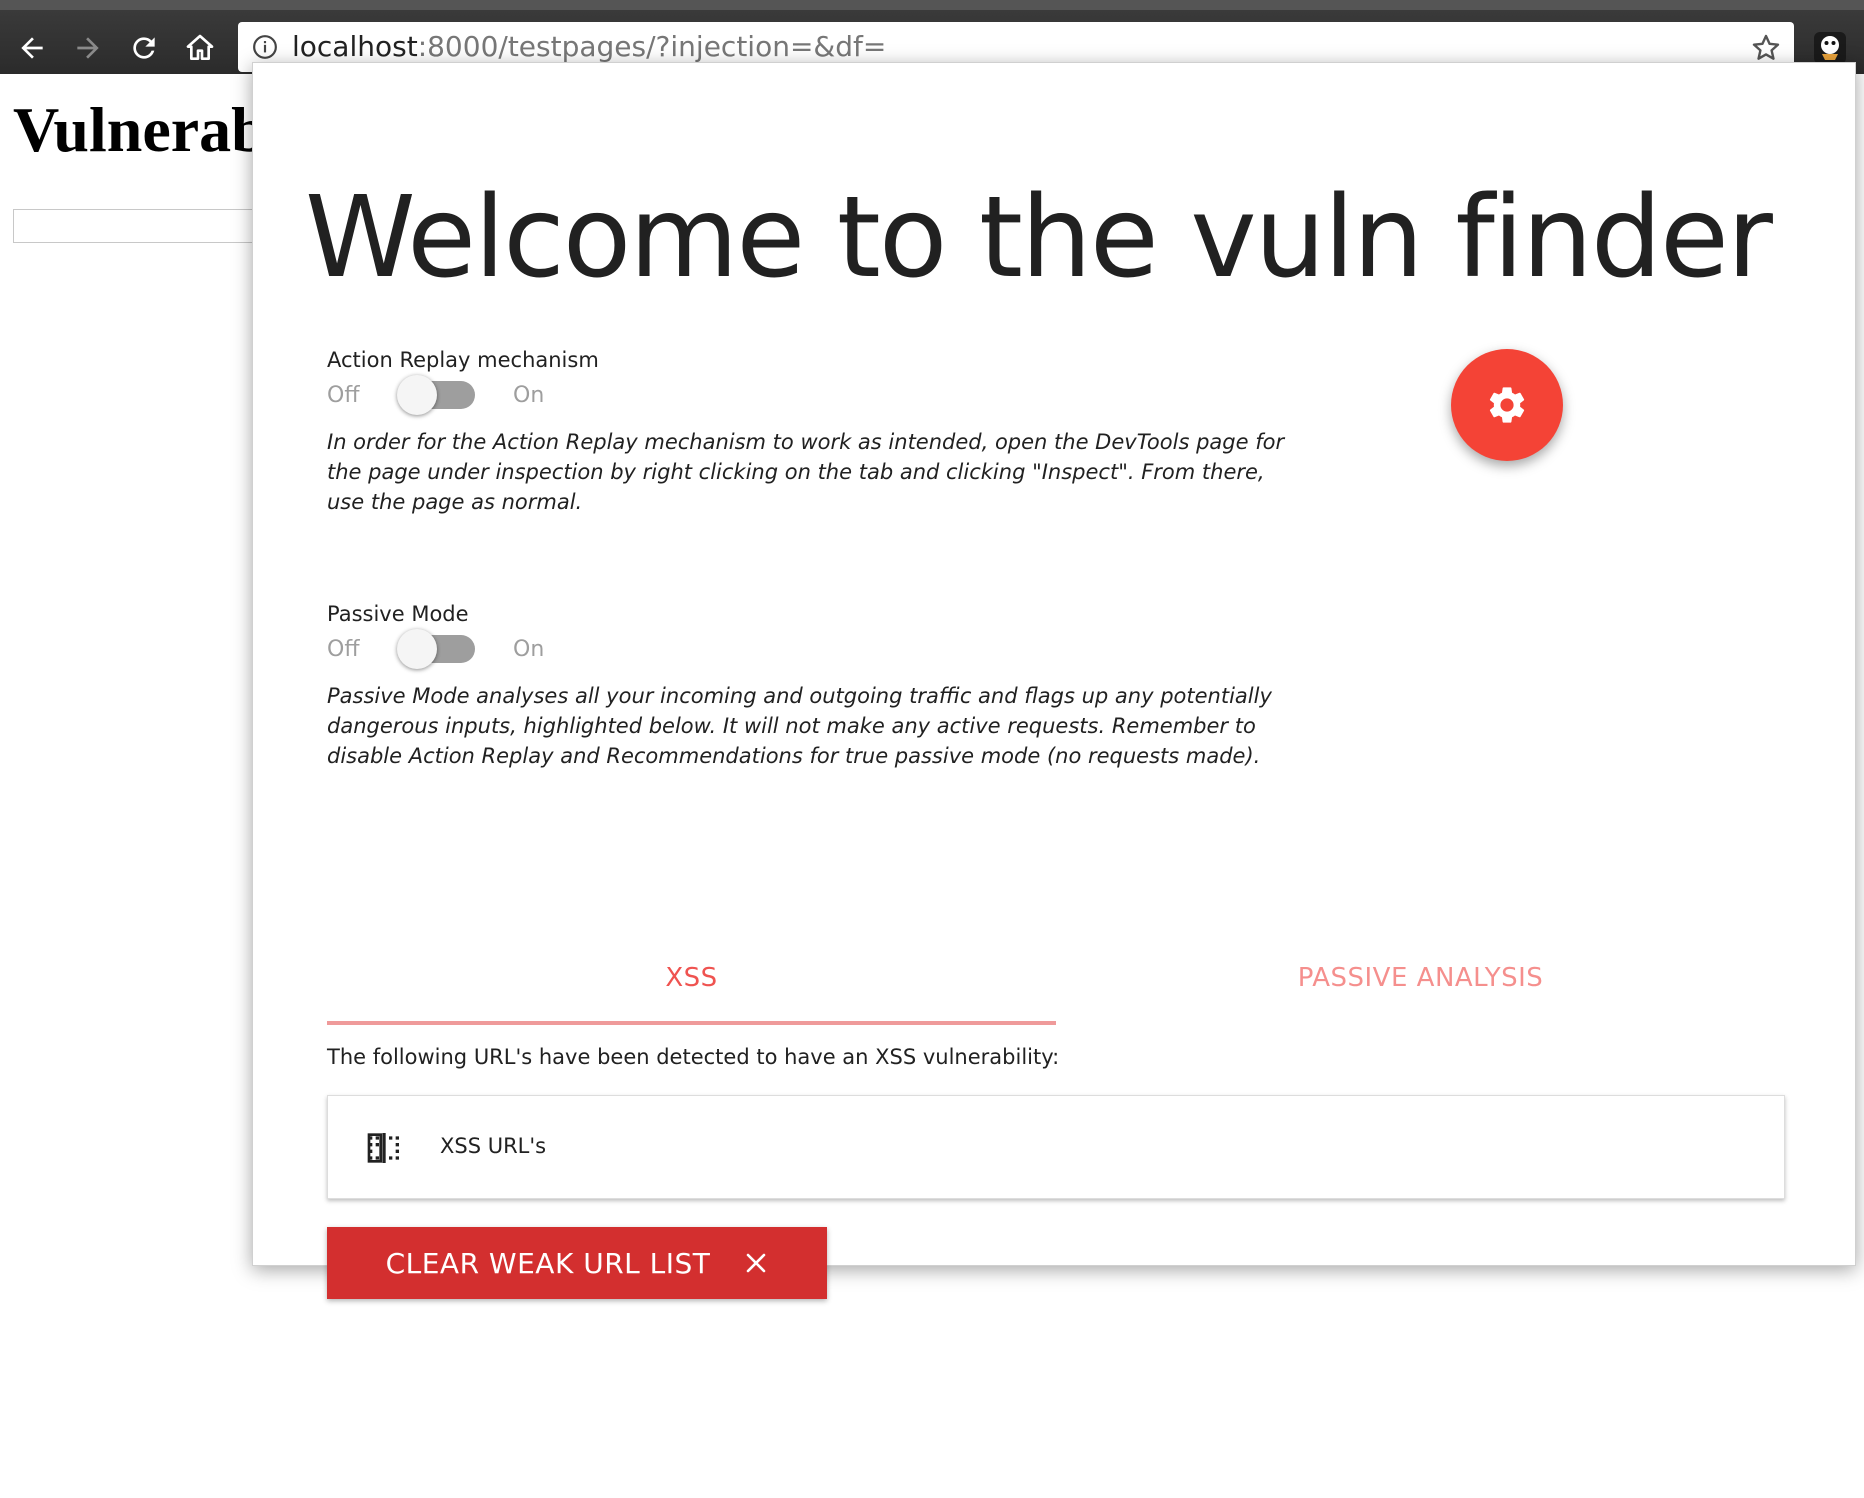  I want to click on home-icon, so click(200, 47).